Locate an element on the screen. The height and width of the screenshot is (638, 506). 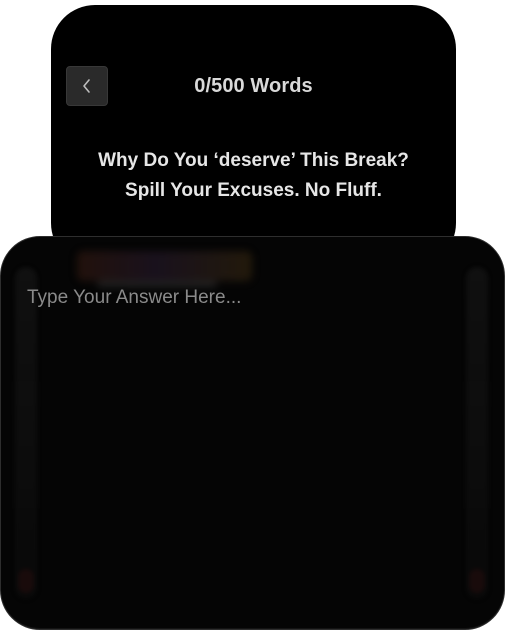
prompt-line-1: Why Do You ‘deserve’ This Break? is located at coordinates (253, 160).